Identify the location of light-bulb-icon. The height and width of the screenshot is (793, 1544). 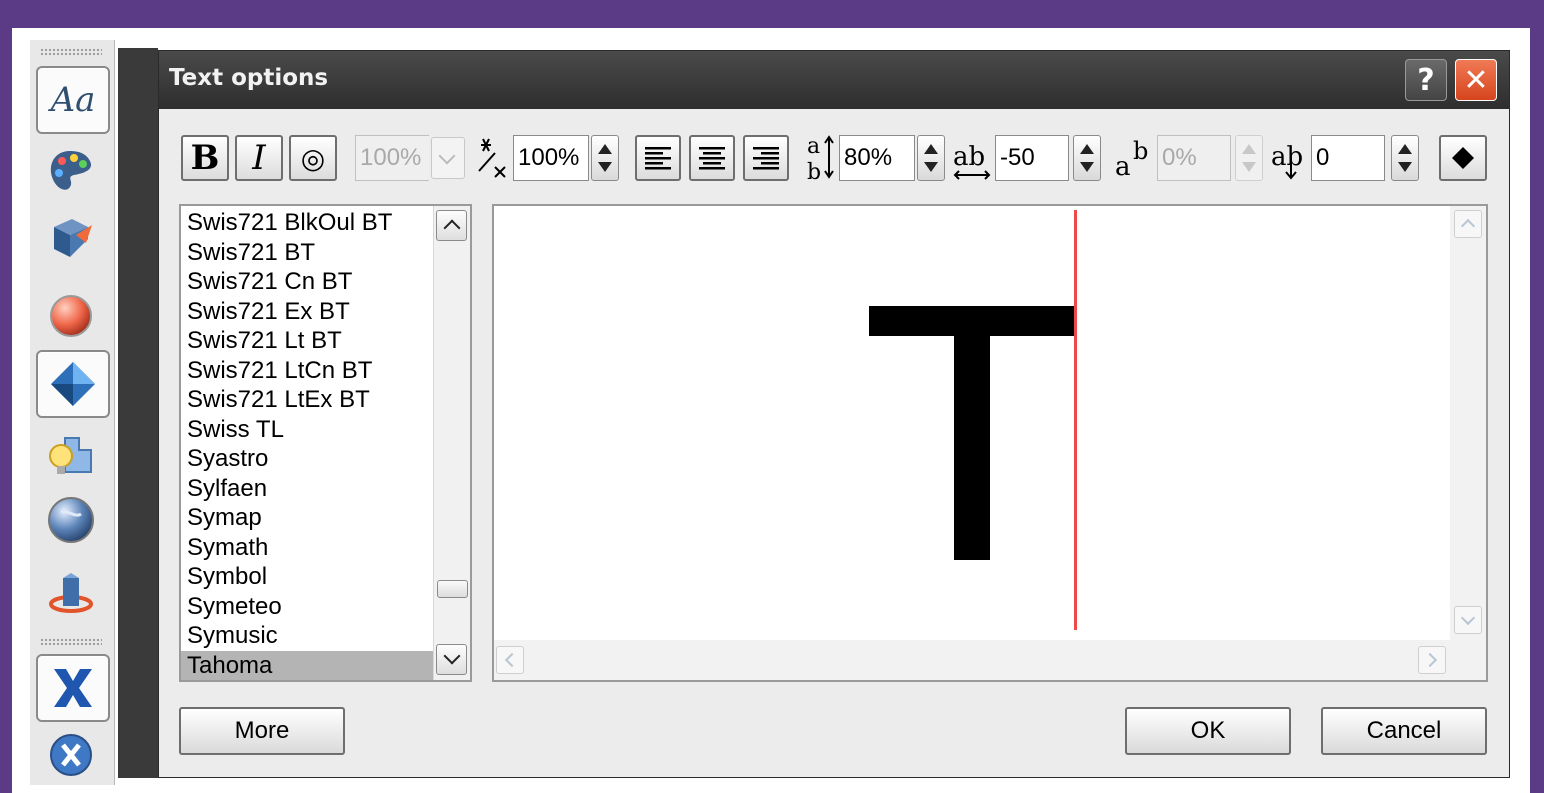
(70, 455).